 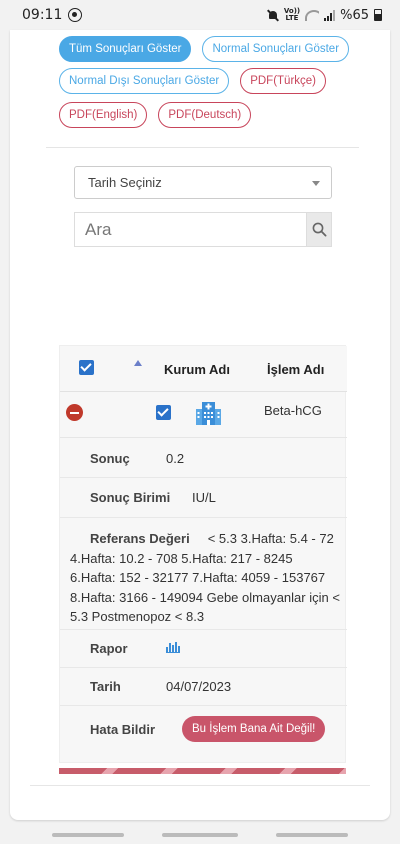 I want to click on pdf-english-button: PDF(English), so click(x=103, y=115).